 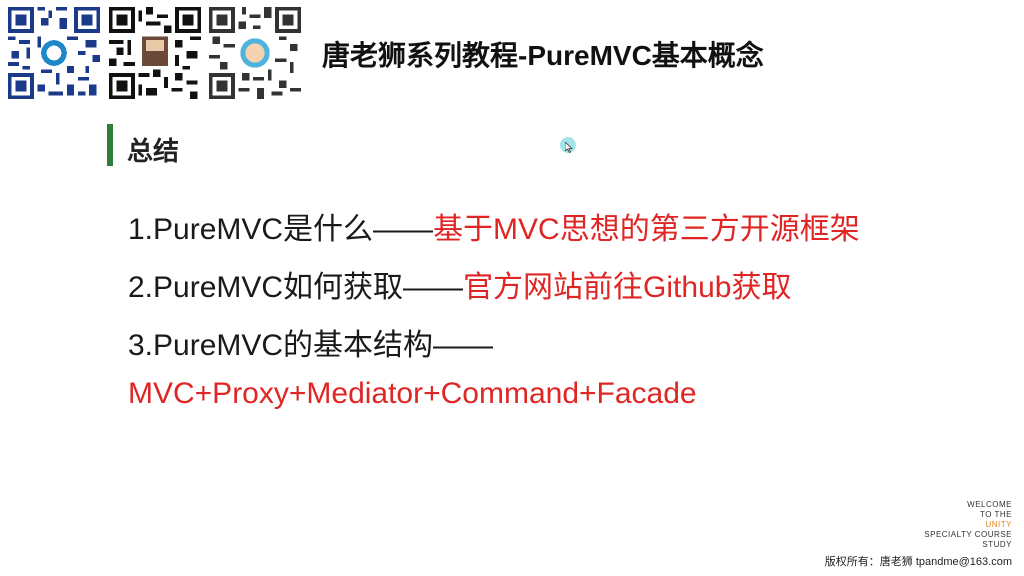 I want to click on section-heading: 总结, so click(x=153, y=151).